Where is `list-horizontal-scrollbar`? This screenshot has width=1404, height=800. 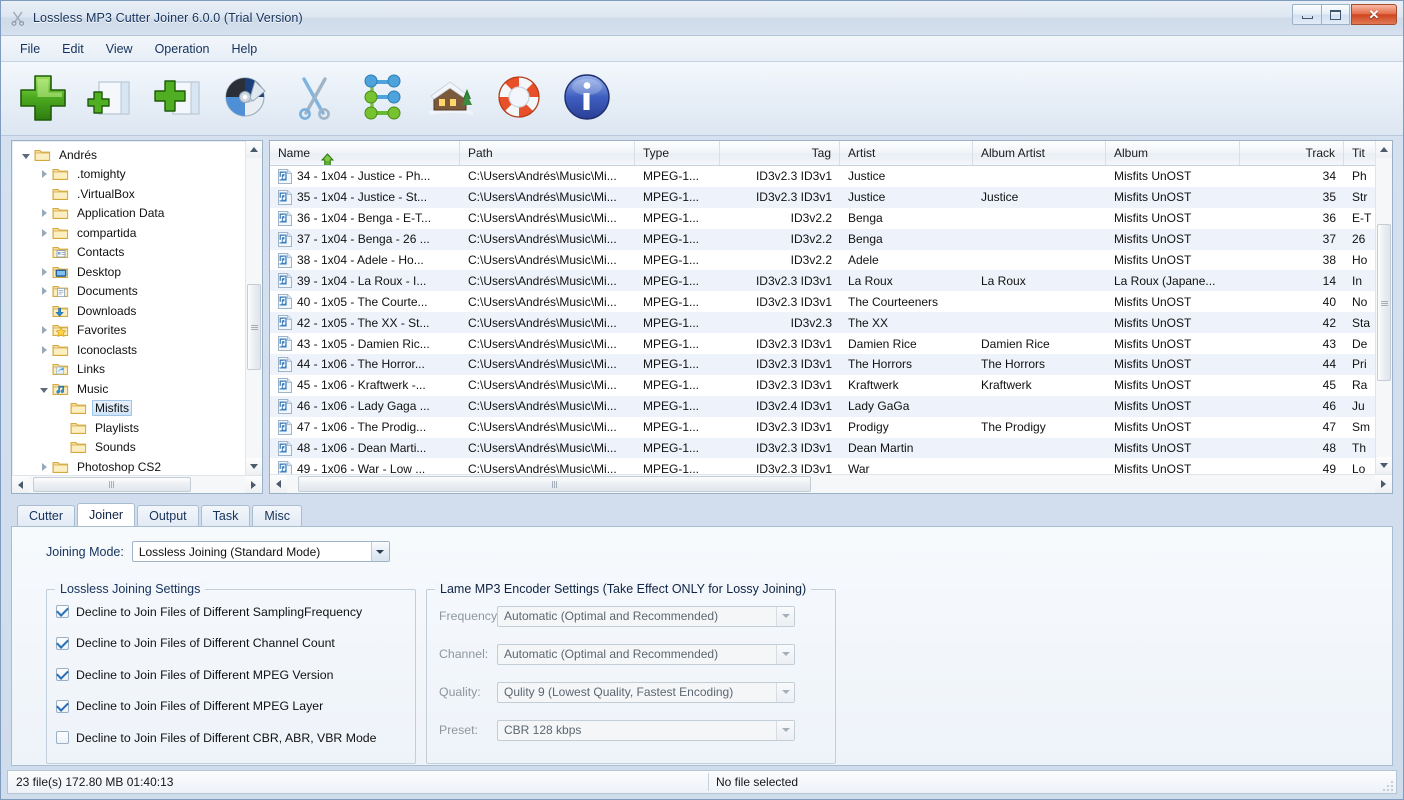
list-horizontal-scrollbar is located at coordinates (831, 483).